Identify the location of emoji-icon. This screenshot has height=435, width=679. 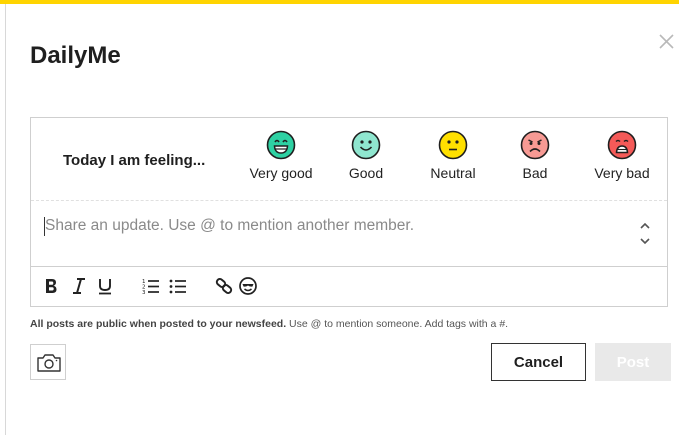
(248, 286).